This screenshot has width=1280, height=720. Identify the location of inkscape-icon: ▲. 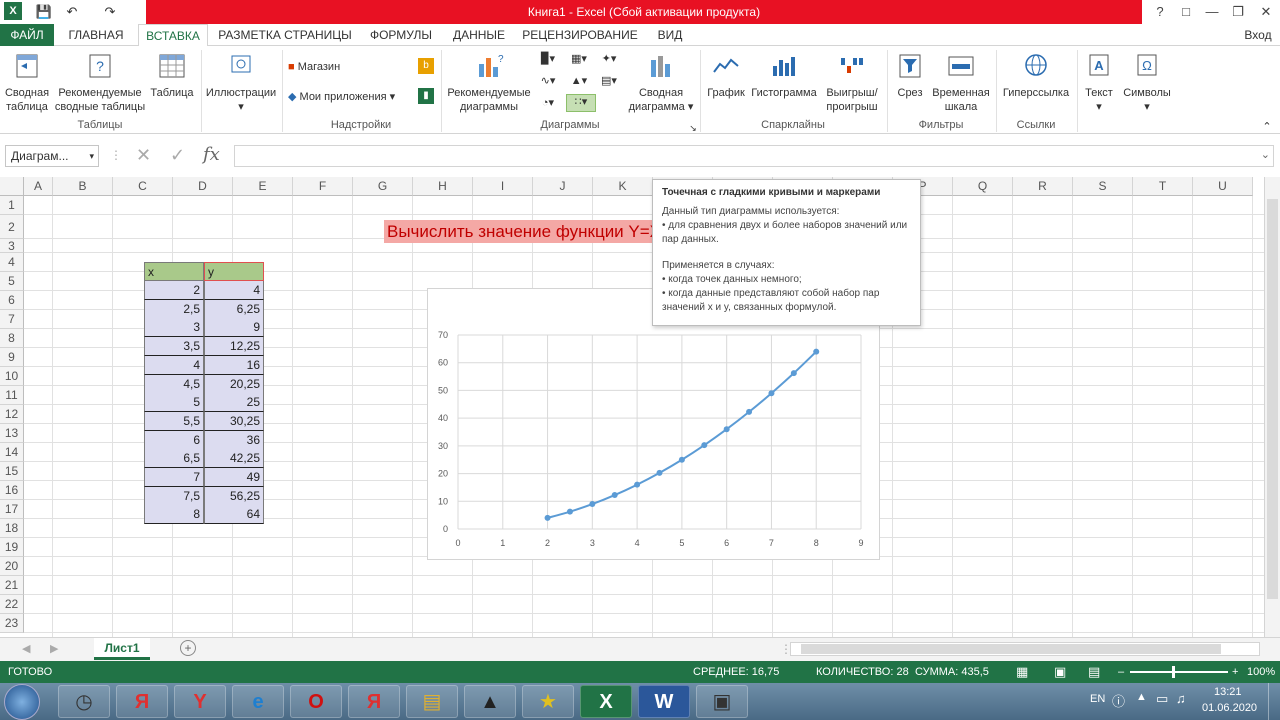
(490, 701).